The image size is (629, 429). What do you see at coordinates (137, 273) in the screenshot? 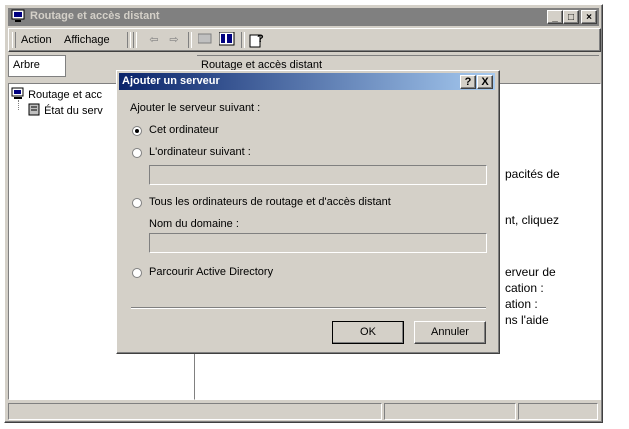
I see `radio-browse-ad` at bounding box center [137, 273].